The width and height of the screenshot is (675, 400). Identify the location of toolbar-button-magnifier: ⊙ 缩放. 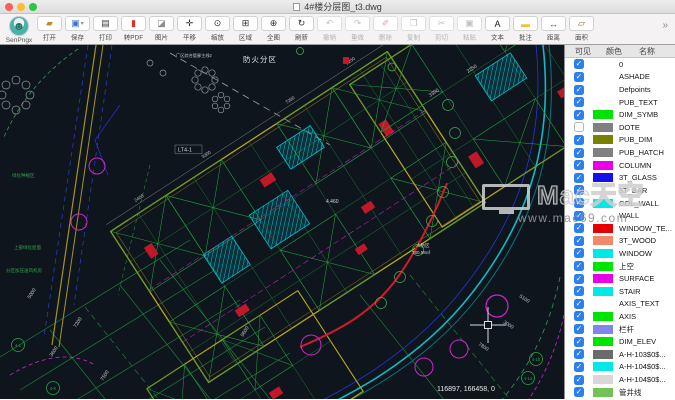
(217, 29).